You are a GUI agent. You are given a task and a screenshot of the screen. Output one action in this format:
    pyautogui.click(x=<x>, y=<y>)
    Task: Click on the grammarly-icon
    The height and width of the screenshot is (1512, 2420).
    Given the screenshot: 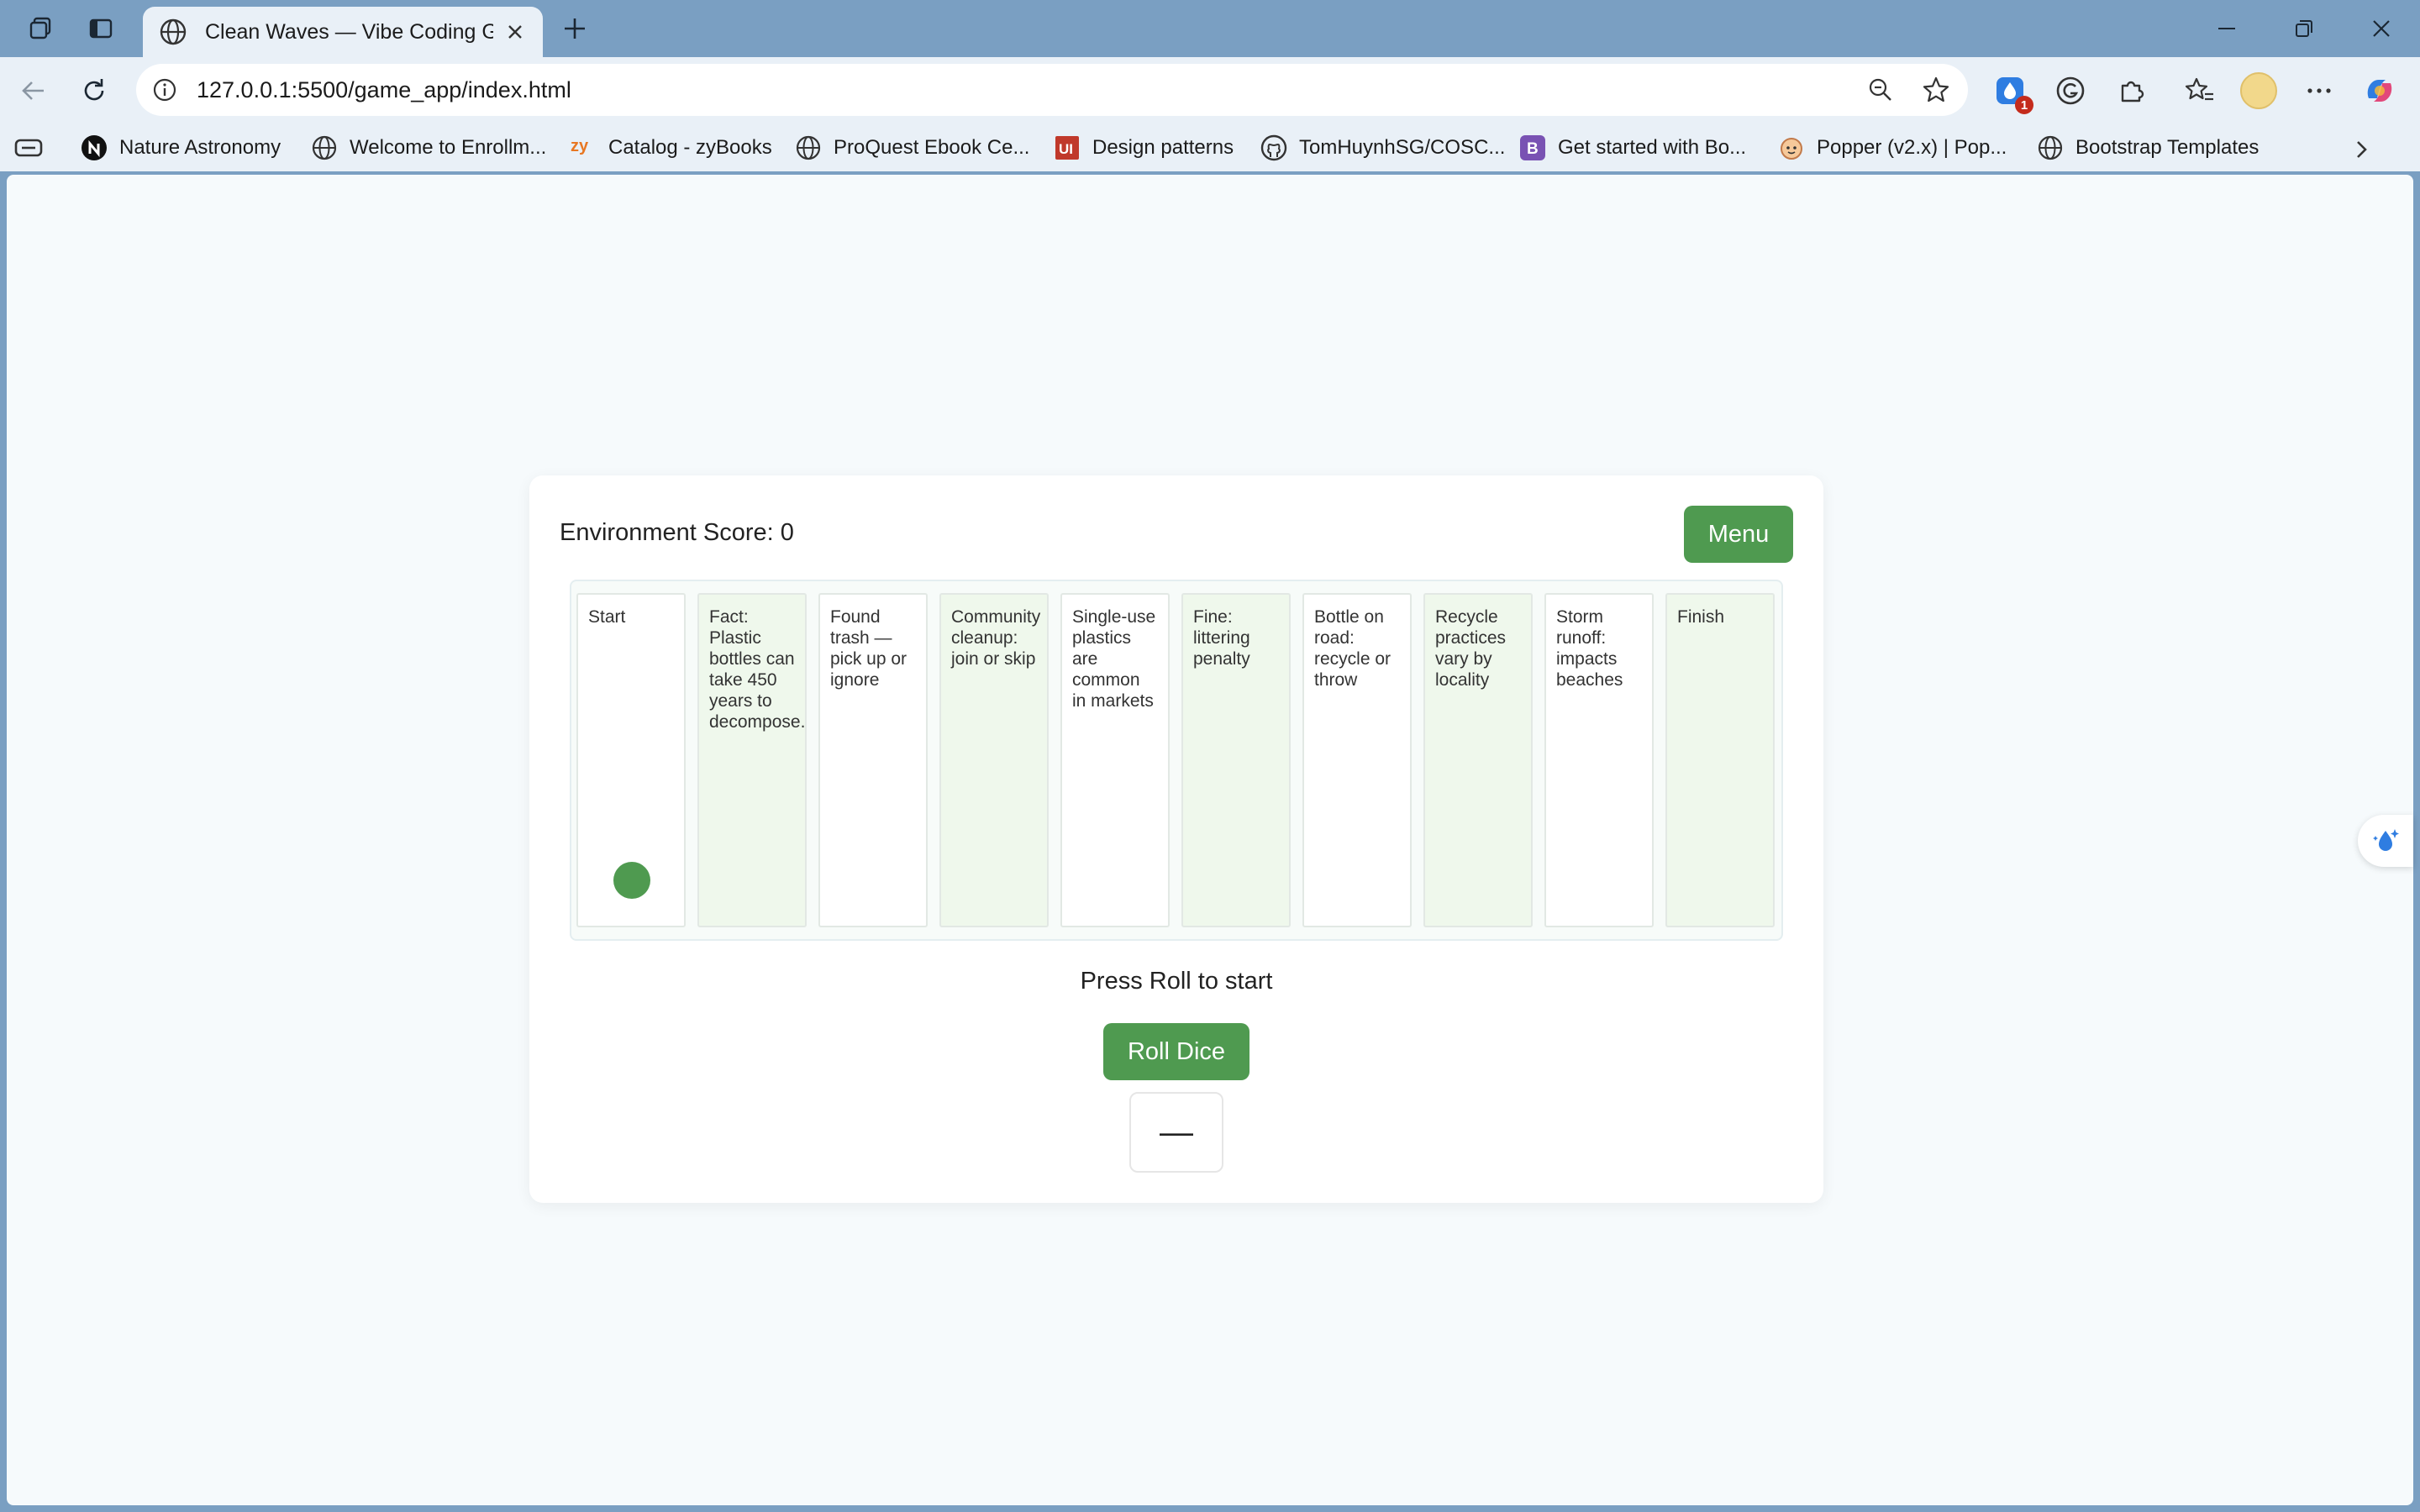 What is the action you would take?
    pyautogui.click(x=2070, y=91)
    